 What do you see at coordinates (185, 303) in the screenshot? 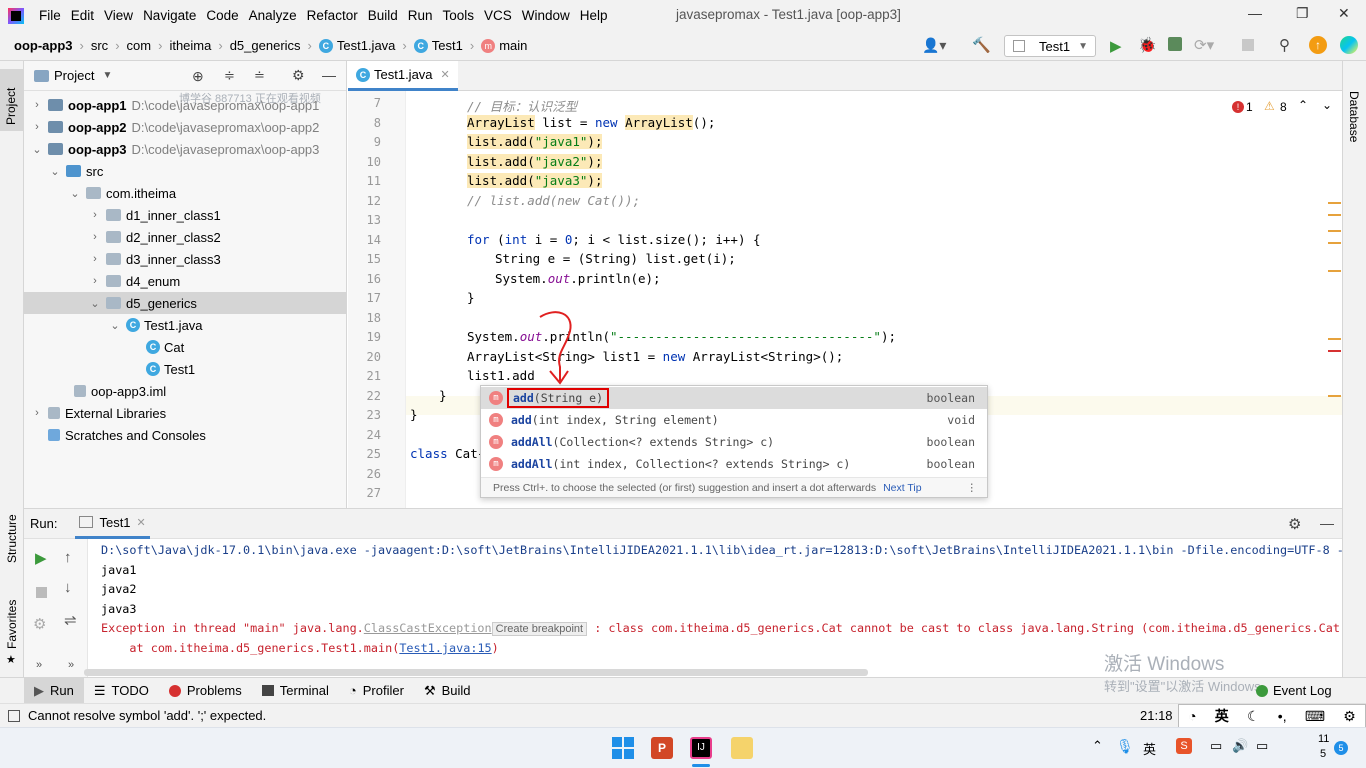
I see `tree-item-d5-generics: ⌄ d5_generics` at bounding box center [185, 303].